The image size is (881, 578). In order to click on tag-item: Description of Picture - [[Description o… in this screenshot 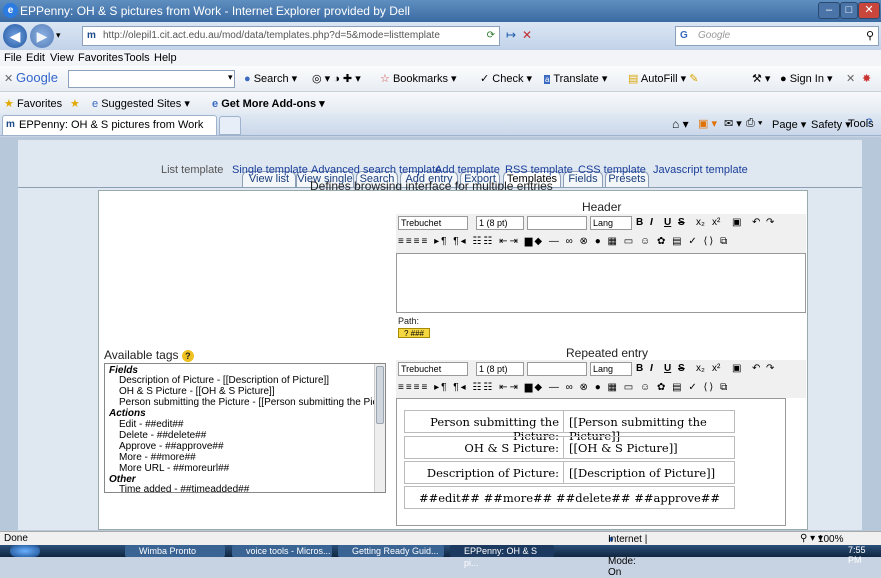, I will do `click(224, 380)`.